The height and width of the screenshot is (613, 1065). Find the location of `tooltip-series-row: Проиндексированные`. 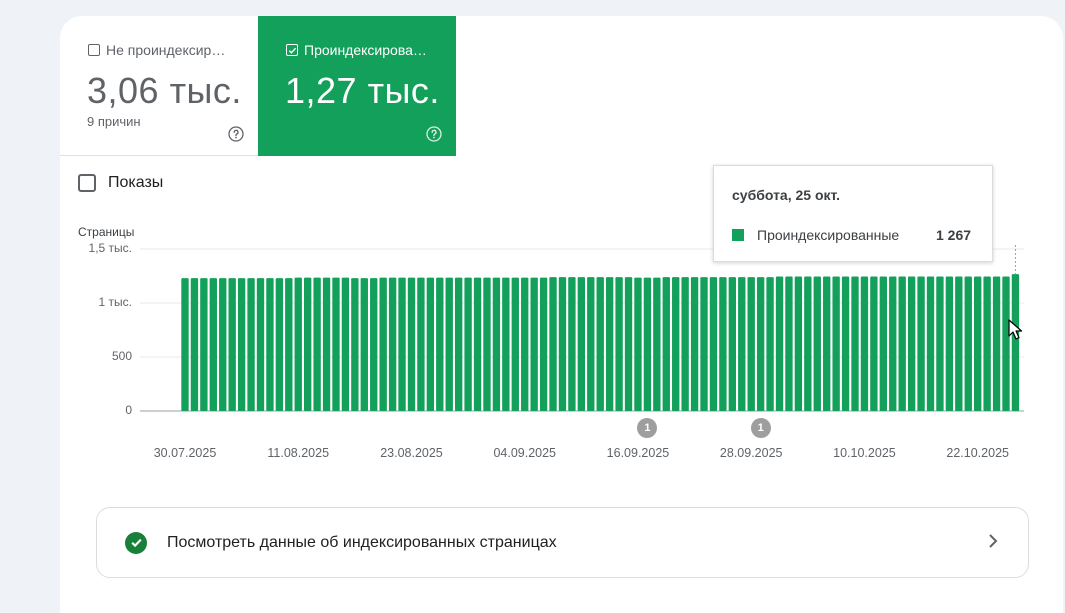

tooltip-series-row: Проиндексированные is located at coordinates (815, 235).